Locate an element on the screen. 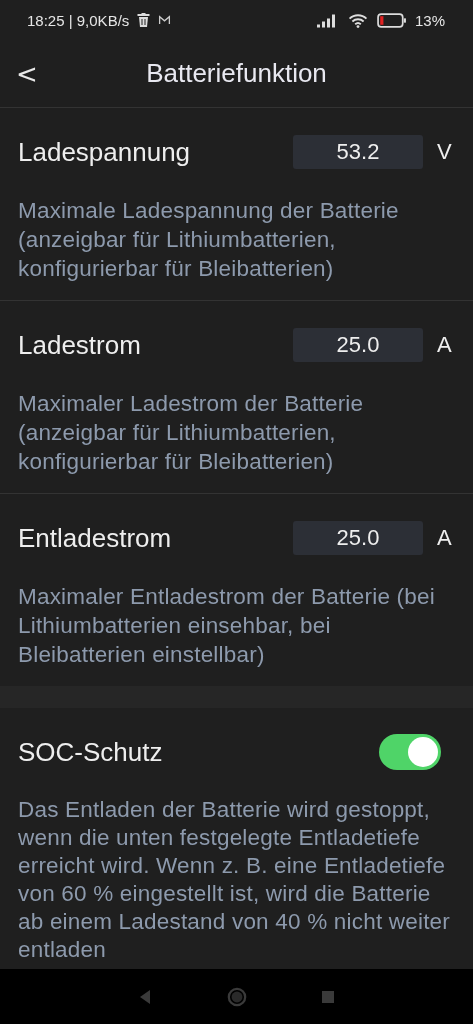 This screenshot has height=1024, width=473. unit-label: V is located at coordinates (445, 152).